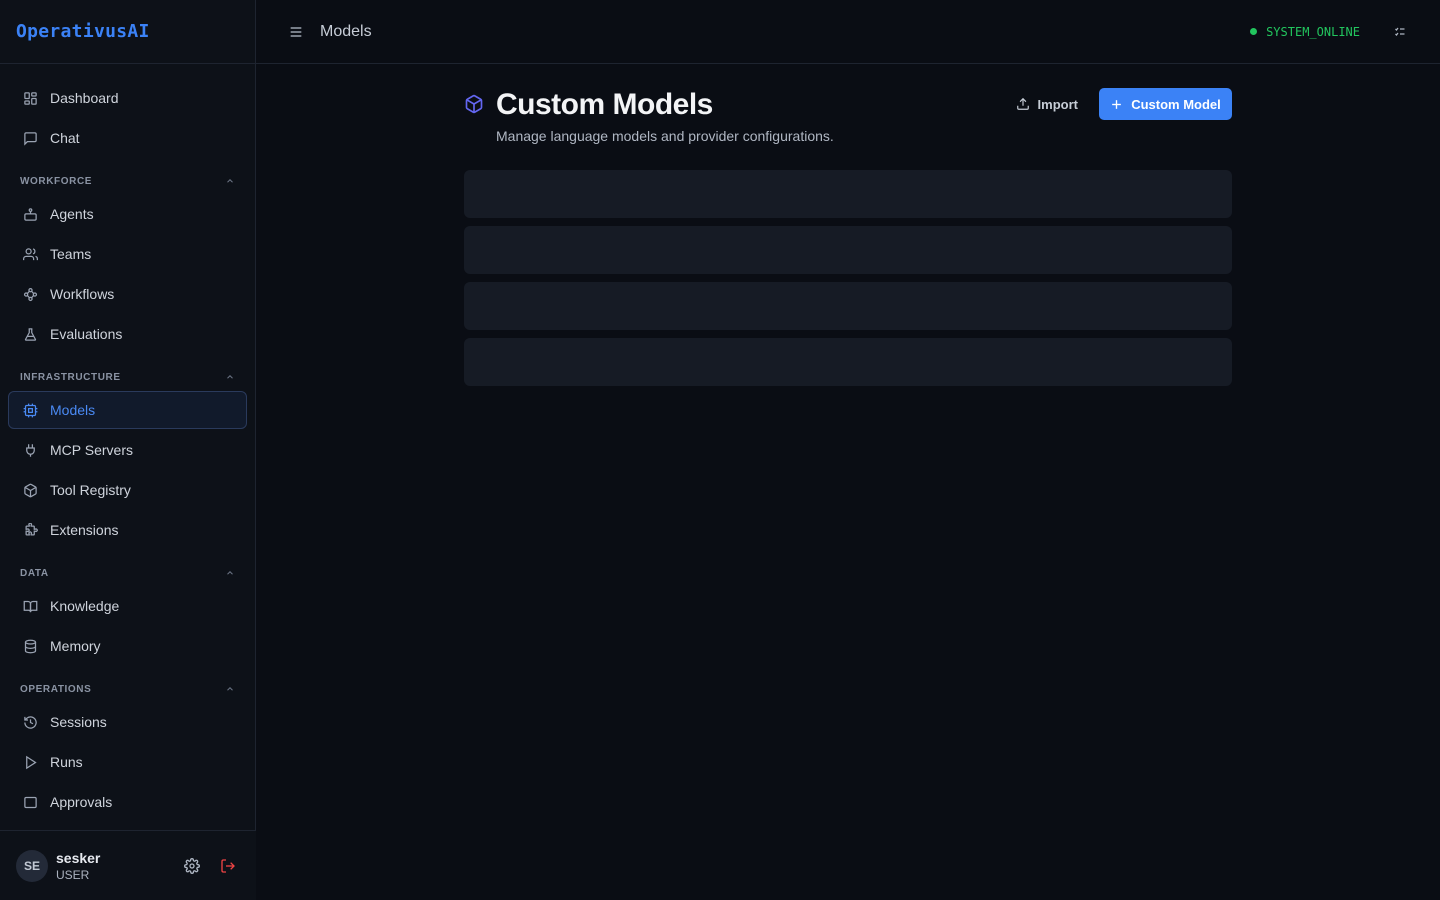 The width and height of the screenshot is (1440, 900). Describe the element at coordinates (848, 278) in the screenshot. I see `model-list-loading` at that location.